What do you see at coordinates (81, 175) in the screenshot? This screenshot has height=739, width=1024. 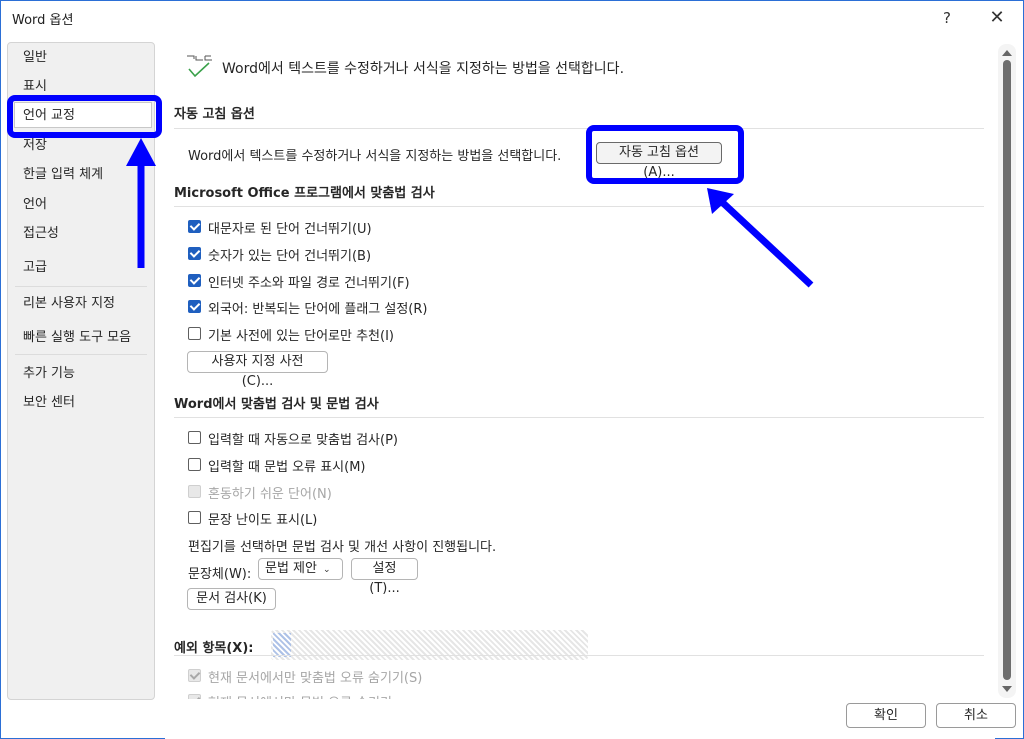 I see `sidebar-item-hangul-input: 한글 입력 체계` at bounding box center [81, 175].